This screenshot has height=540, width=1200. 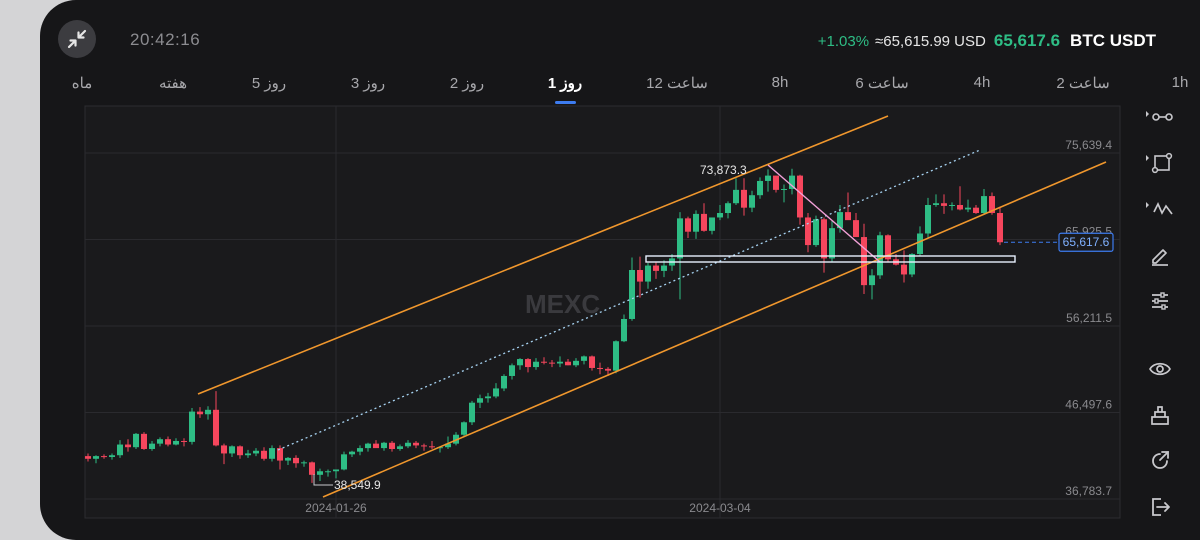 What do you see at coordinates (1160, 461) in the screenshot?
I see `tool-reset` at bounding box center [1160, 461].